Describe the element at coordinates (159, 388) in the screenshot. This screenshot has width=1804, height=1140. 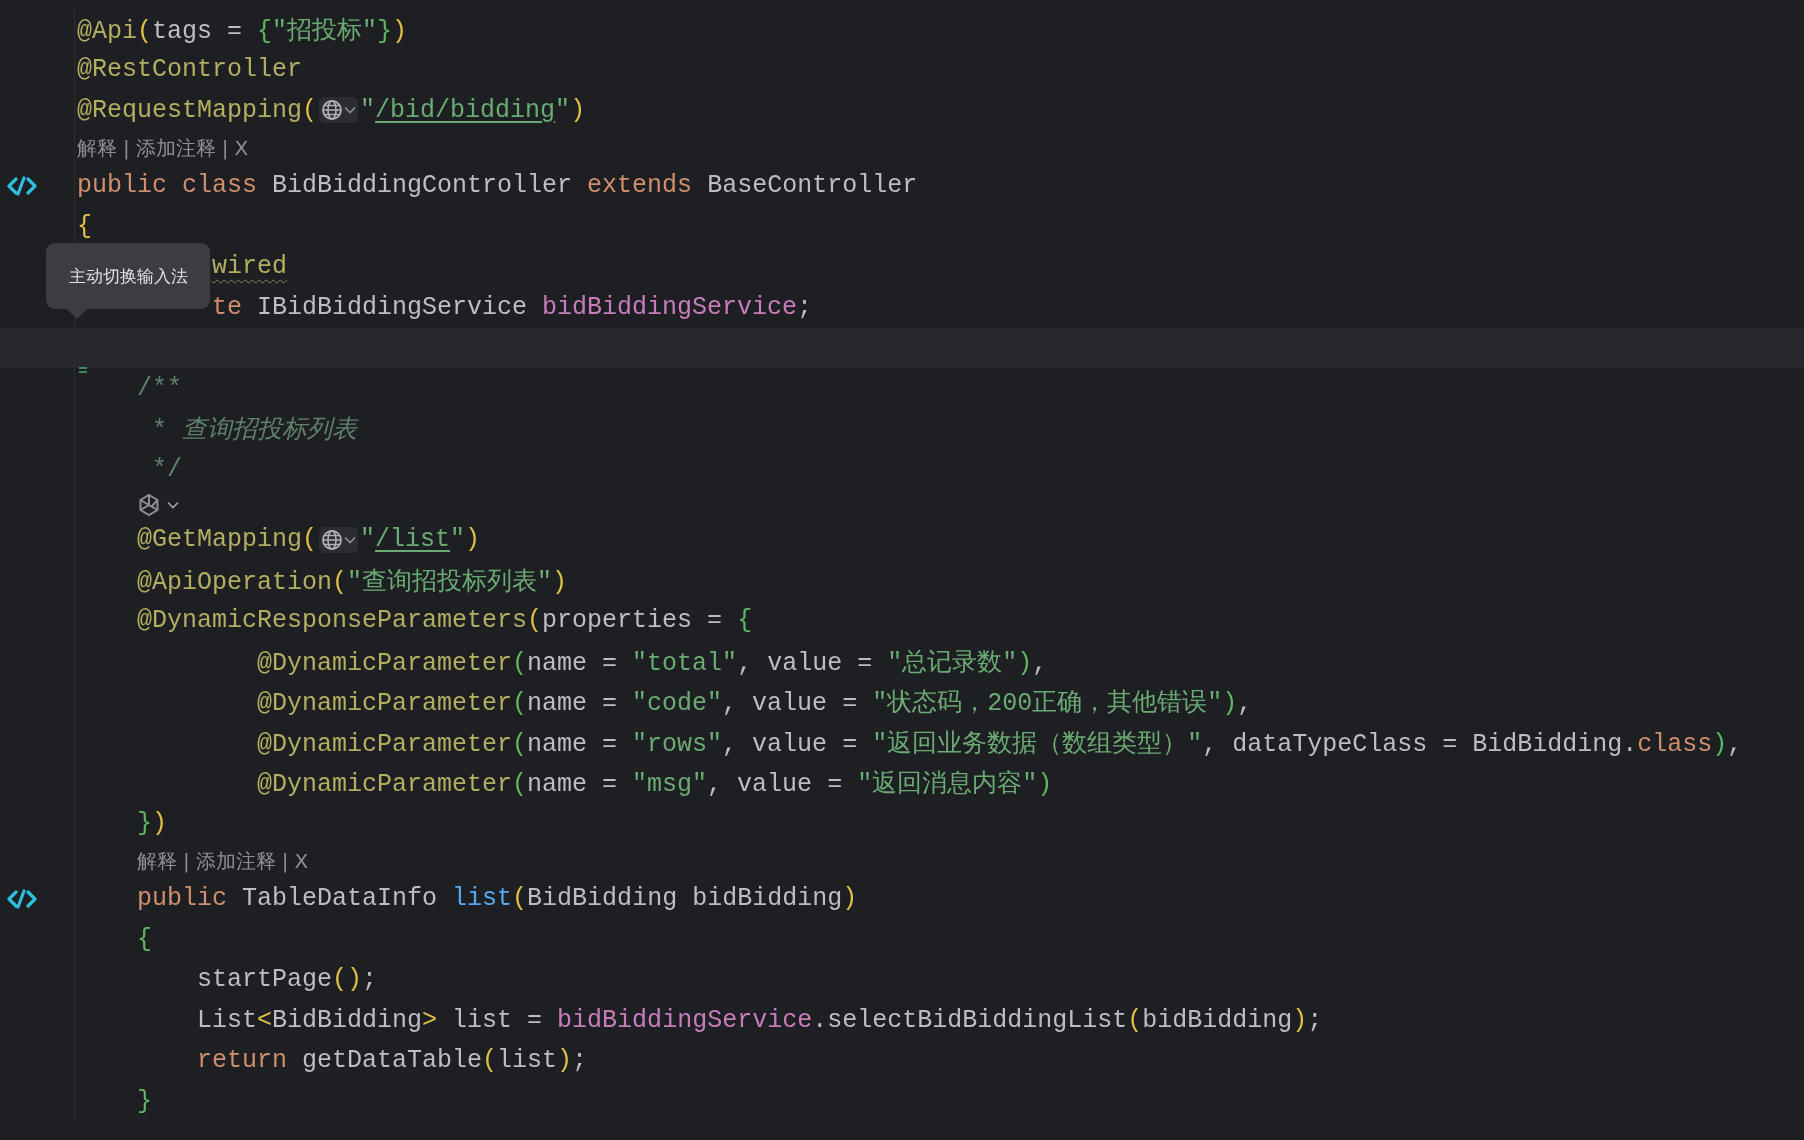
I see `code-text: /**` at that location.